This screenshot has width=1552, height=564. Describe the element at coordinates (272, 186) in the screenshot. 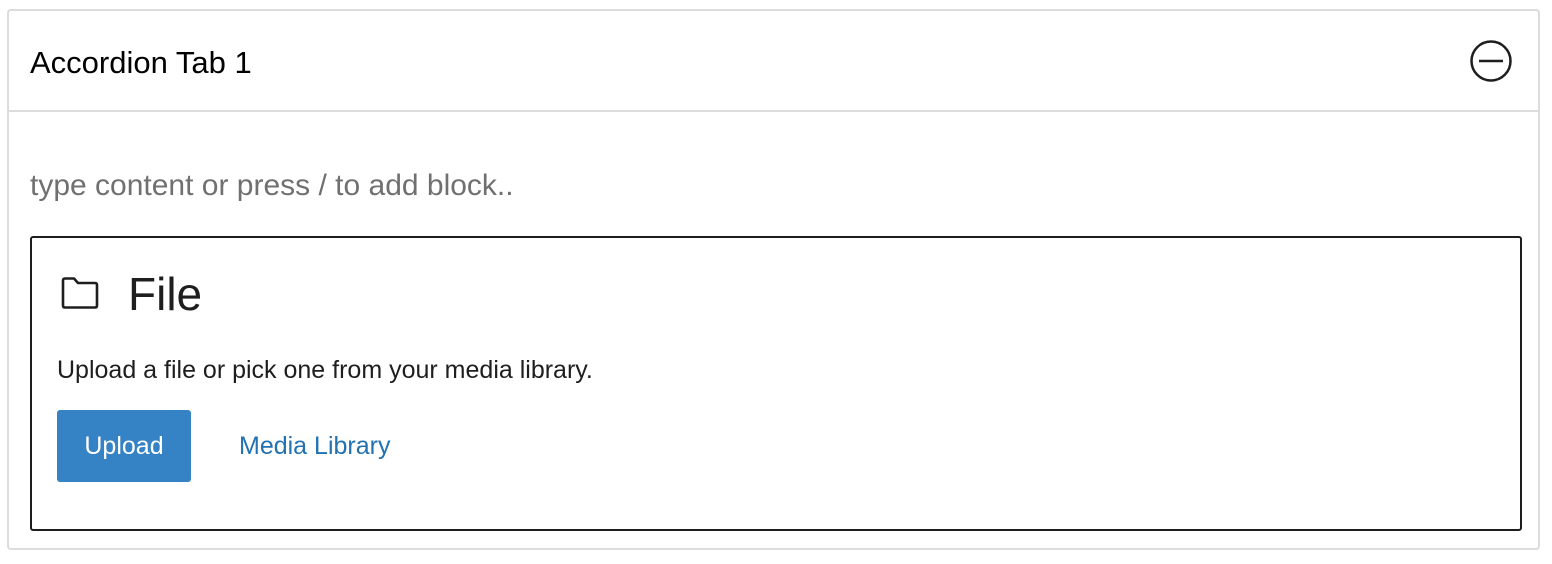

I see `block-placeholder: type content or press / to add block..` at that location.